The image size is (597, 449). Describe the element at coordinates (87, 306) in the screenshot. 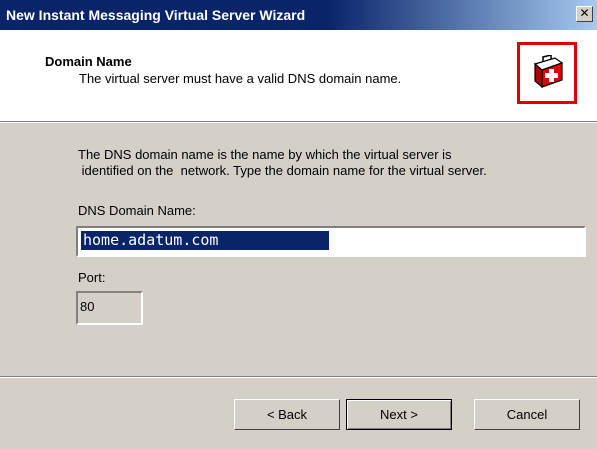

I see `port-value: 80` at that location.